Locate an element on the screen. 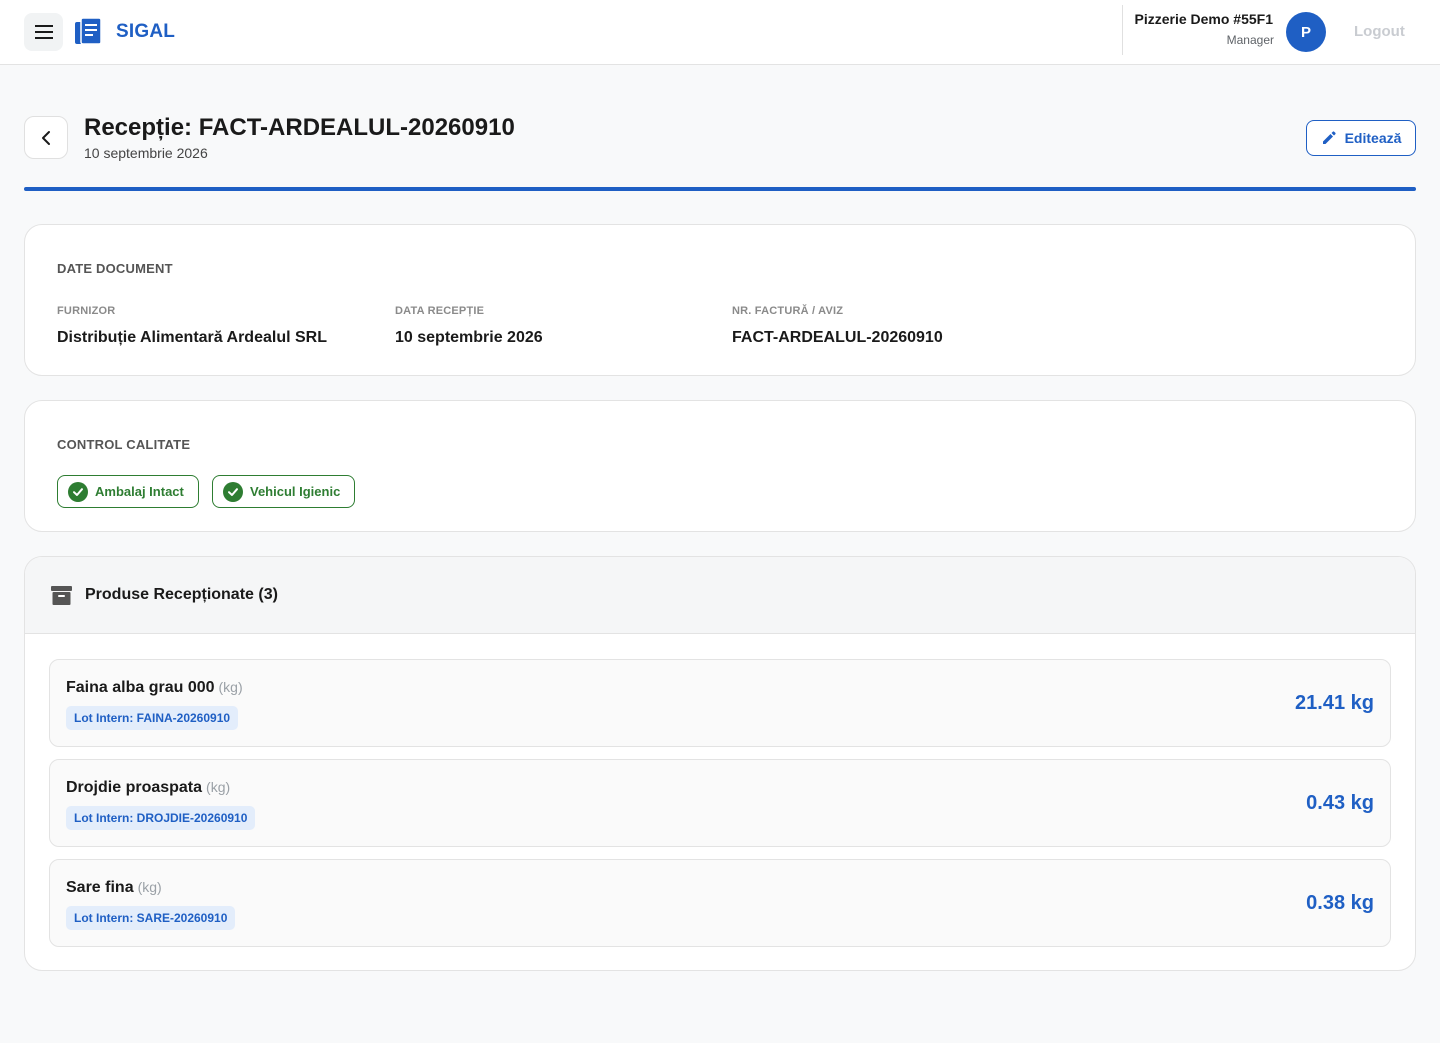  hamburger-menu-icon is located at coordinates (43, 32).